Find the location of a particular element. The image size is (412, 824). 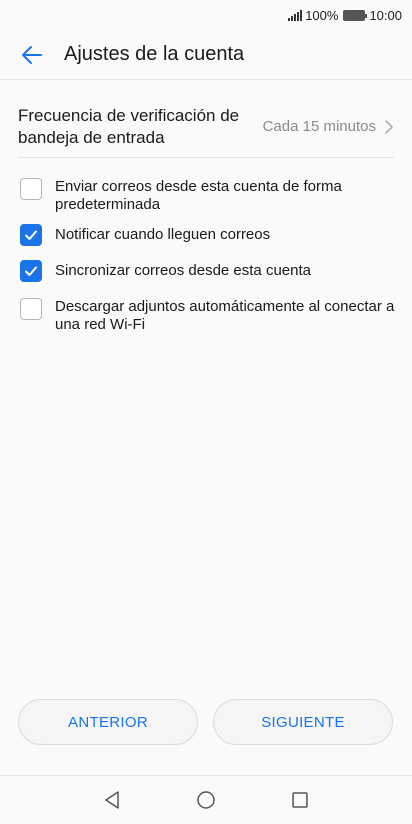

nav-back-icon is located at coordinates (112, 800).